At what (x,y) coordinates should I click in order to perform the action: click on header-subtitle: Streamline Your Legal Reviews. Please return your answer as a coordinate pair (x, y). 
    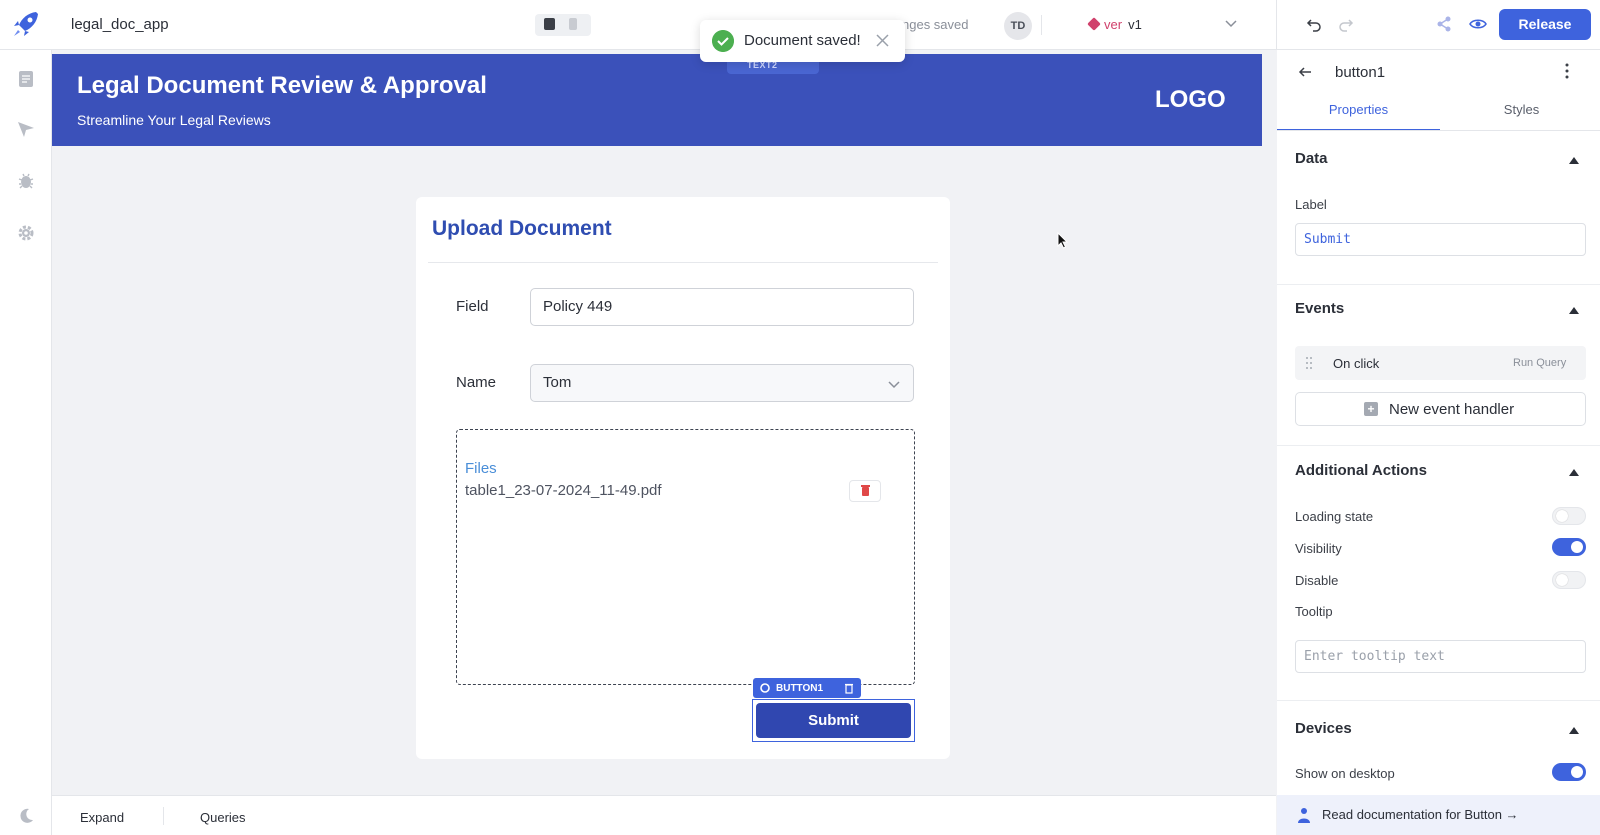
    Looking at the image, I should click on (174, 120).